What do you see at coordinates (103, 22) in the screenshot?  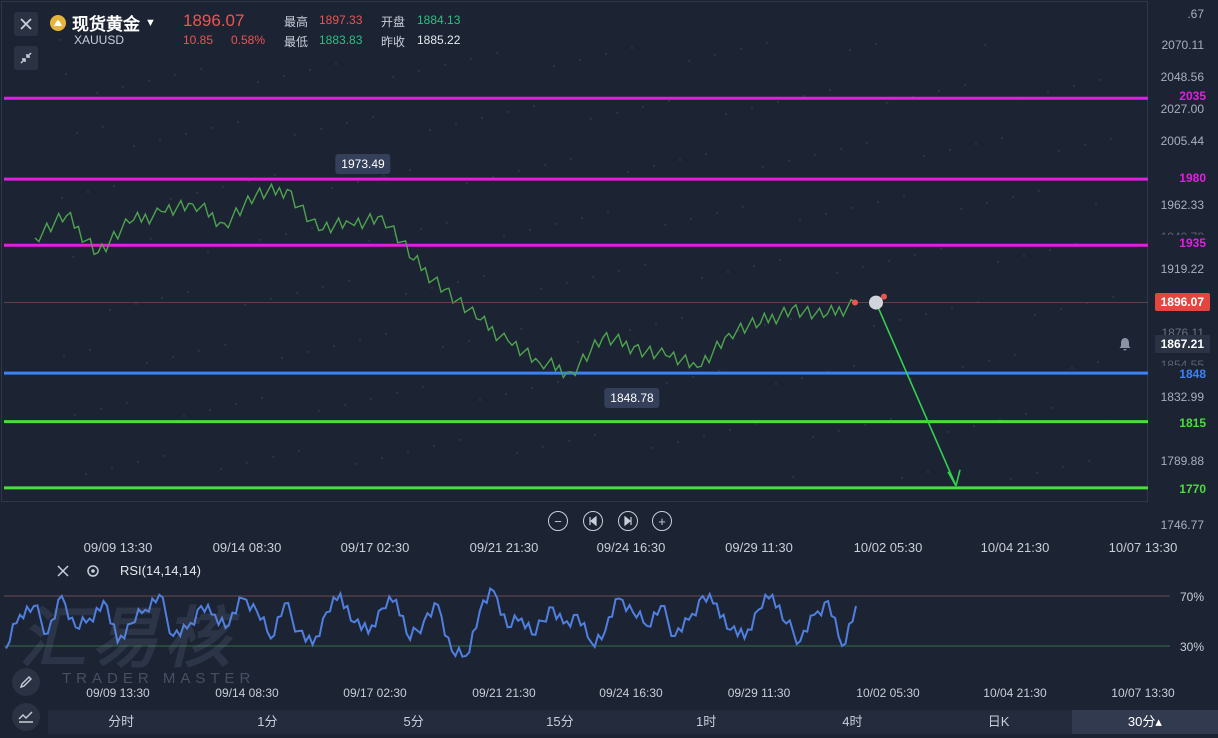 I see `instrument-selector: 现货黄金 ▼` at bounding box center [103, 22].